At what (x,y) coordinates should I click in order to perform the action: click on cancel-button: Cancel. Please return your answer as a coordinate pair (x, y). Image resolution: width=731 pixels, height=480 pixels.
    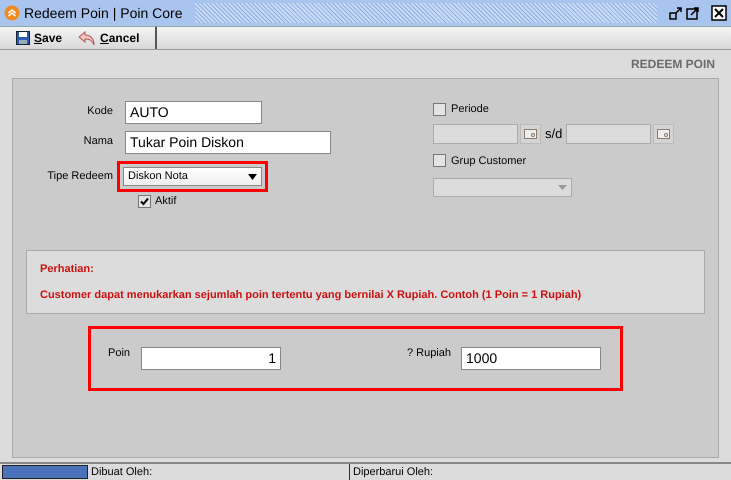
    Looking at the image, I should click on (109, 38).